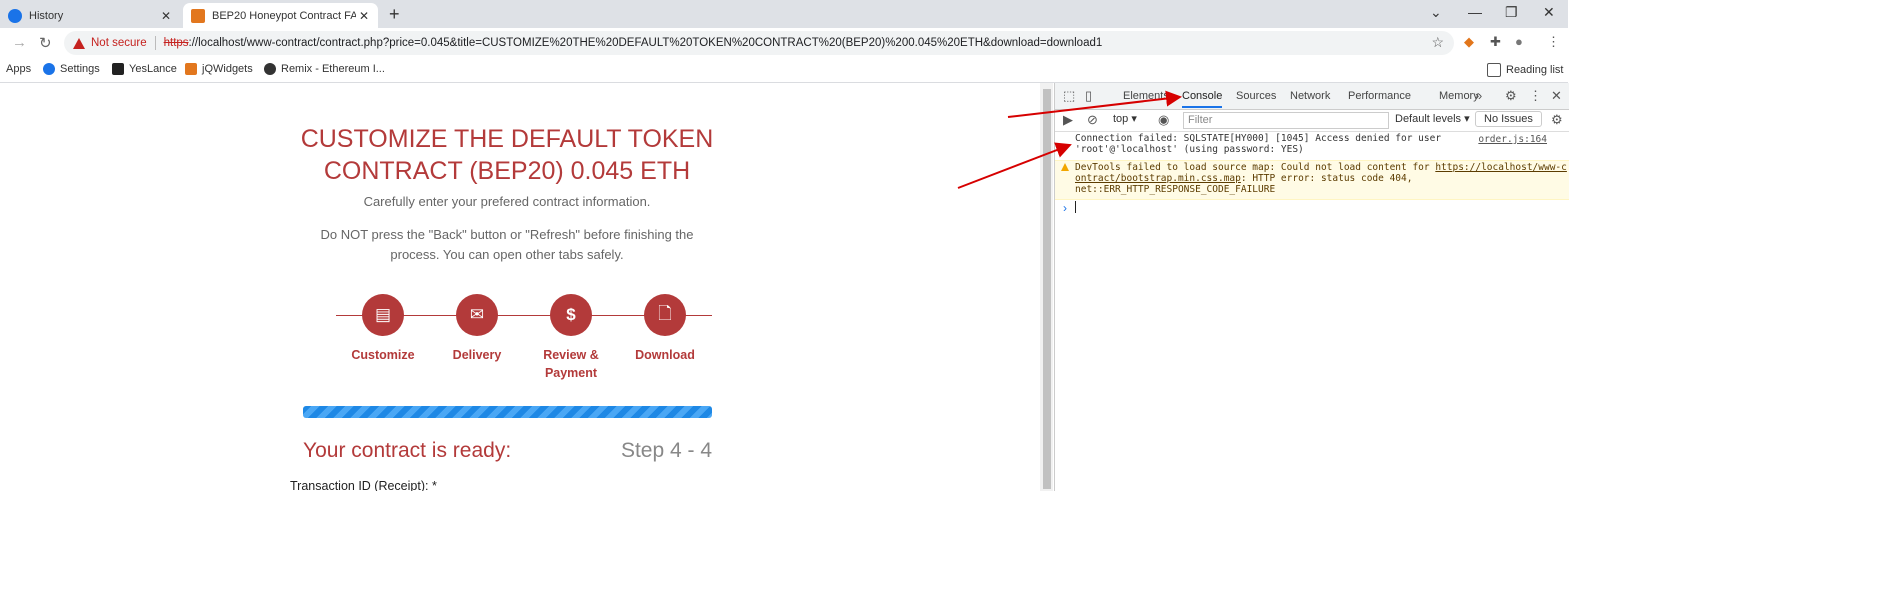  I want to click on step-label-download: Download, so click(665, 355).